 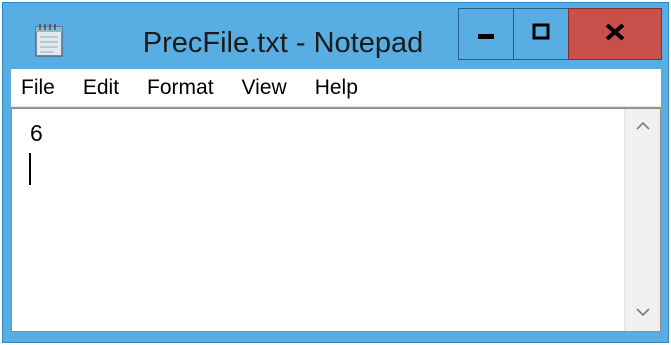 I want to click on menu-view: View, so click(x=264, y=88).